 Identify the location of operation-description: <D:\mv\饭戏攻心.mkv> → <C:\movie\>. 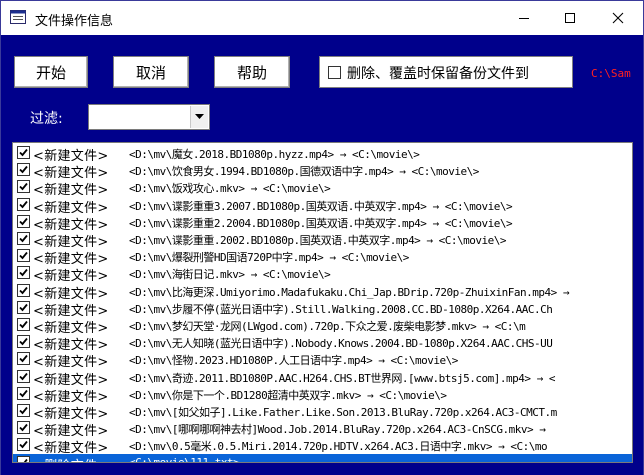
(230, 189).